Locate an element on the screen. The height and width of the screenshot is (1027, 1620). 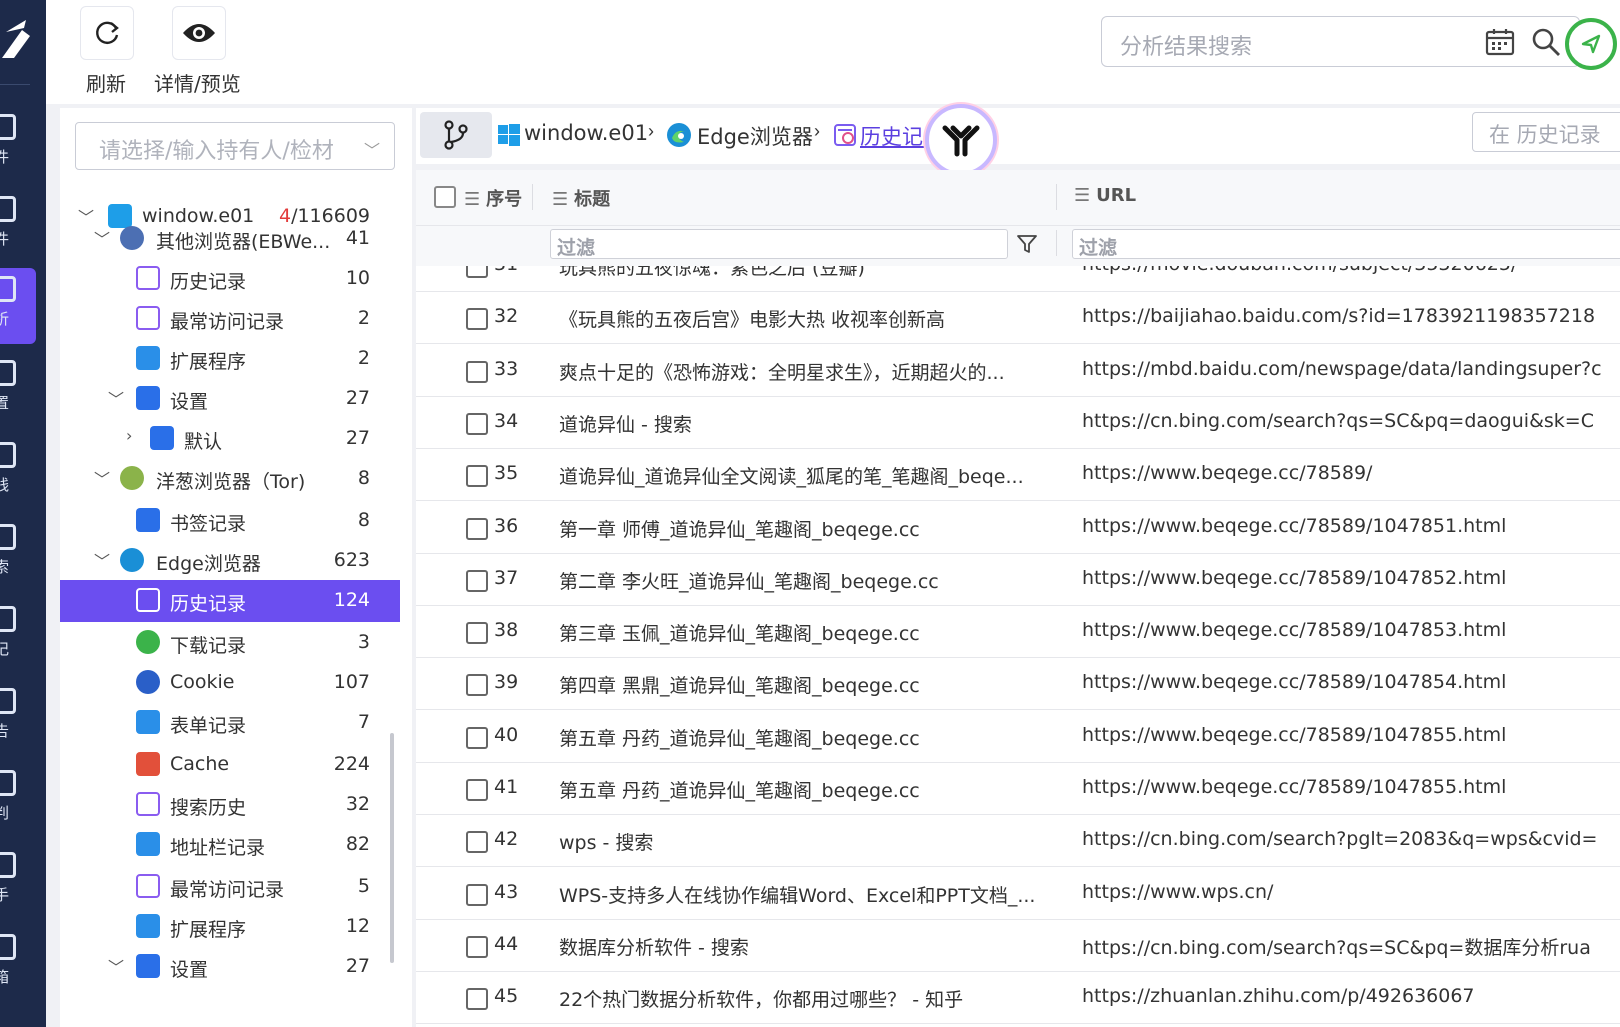
row-url: https://www.beqege.cc/78589/1047855.html is located at coordinates (1294, 734).